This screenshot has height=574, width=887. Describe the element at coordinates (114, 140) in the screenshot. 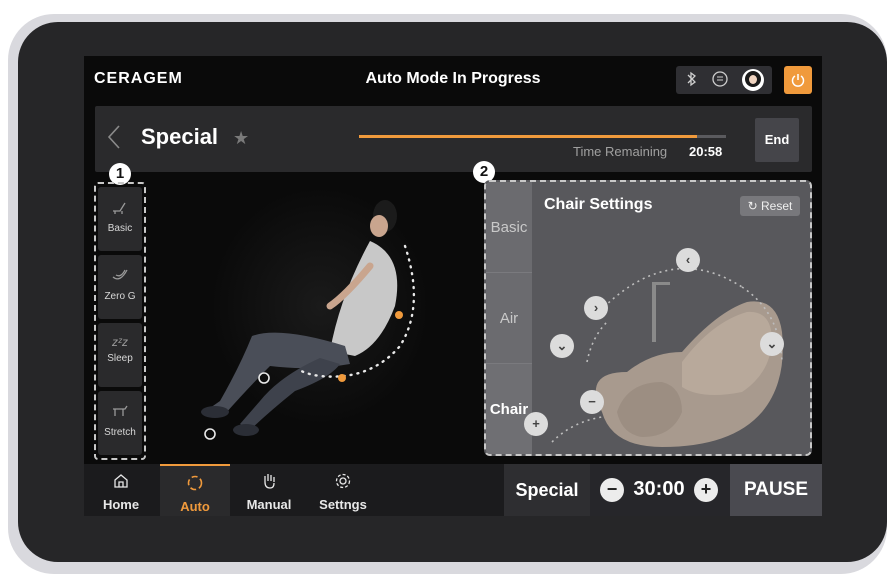

I see `back-chevron-icon` at that location.